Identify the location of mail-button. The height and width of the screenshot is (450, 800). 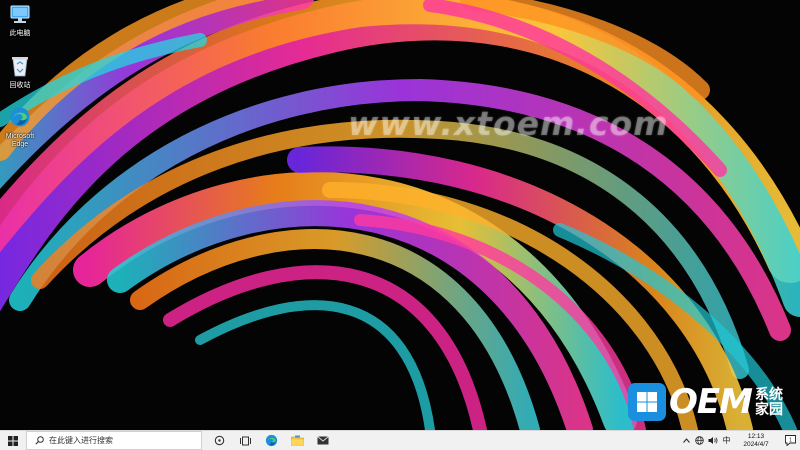
(323, 440).